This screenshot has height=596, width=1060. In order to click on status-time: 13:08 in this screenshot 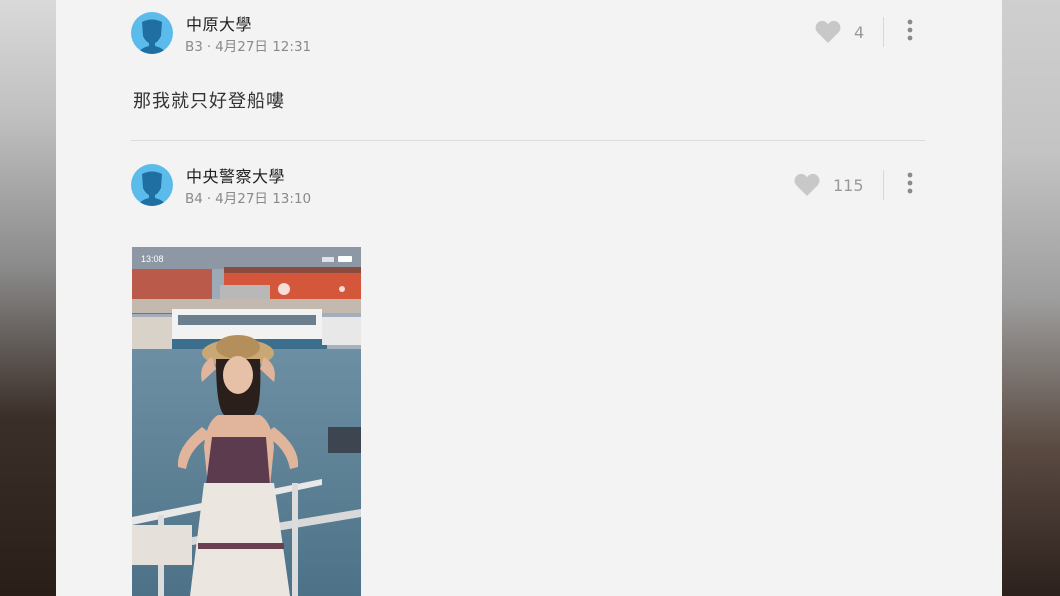, I will do `click(152, 259)`.